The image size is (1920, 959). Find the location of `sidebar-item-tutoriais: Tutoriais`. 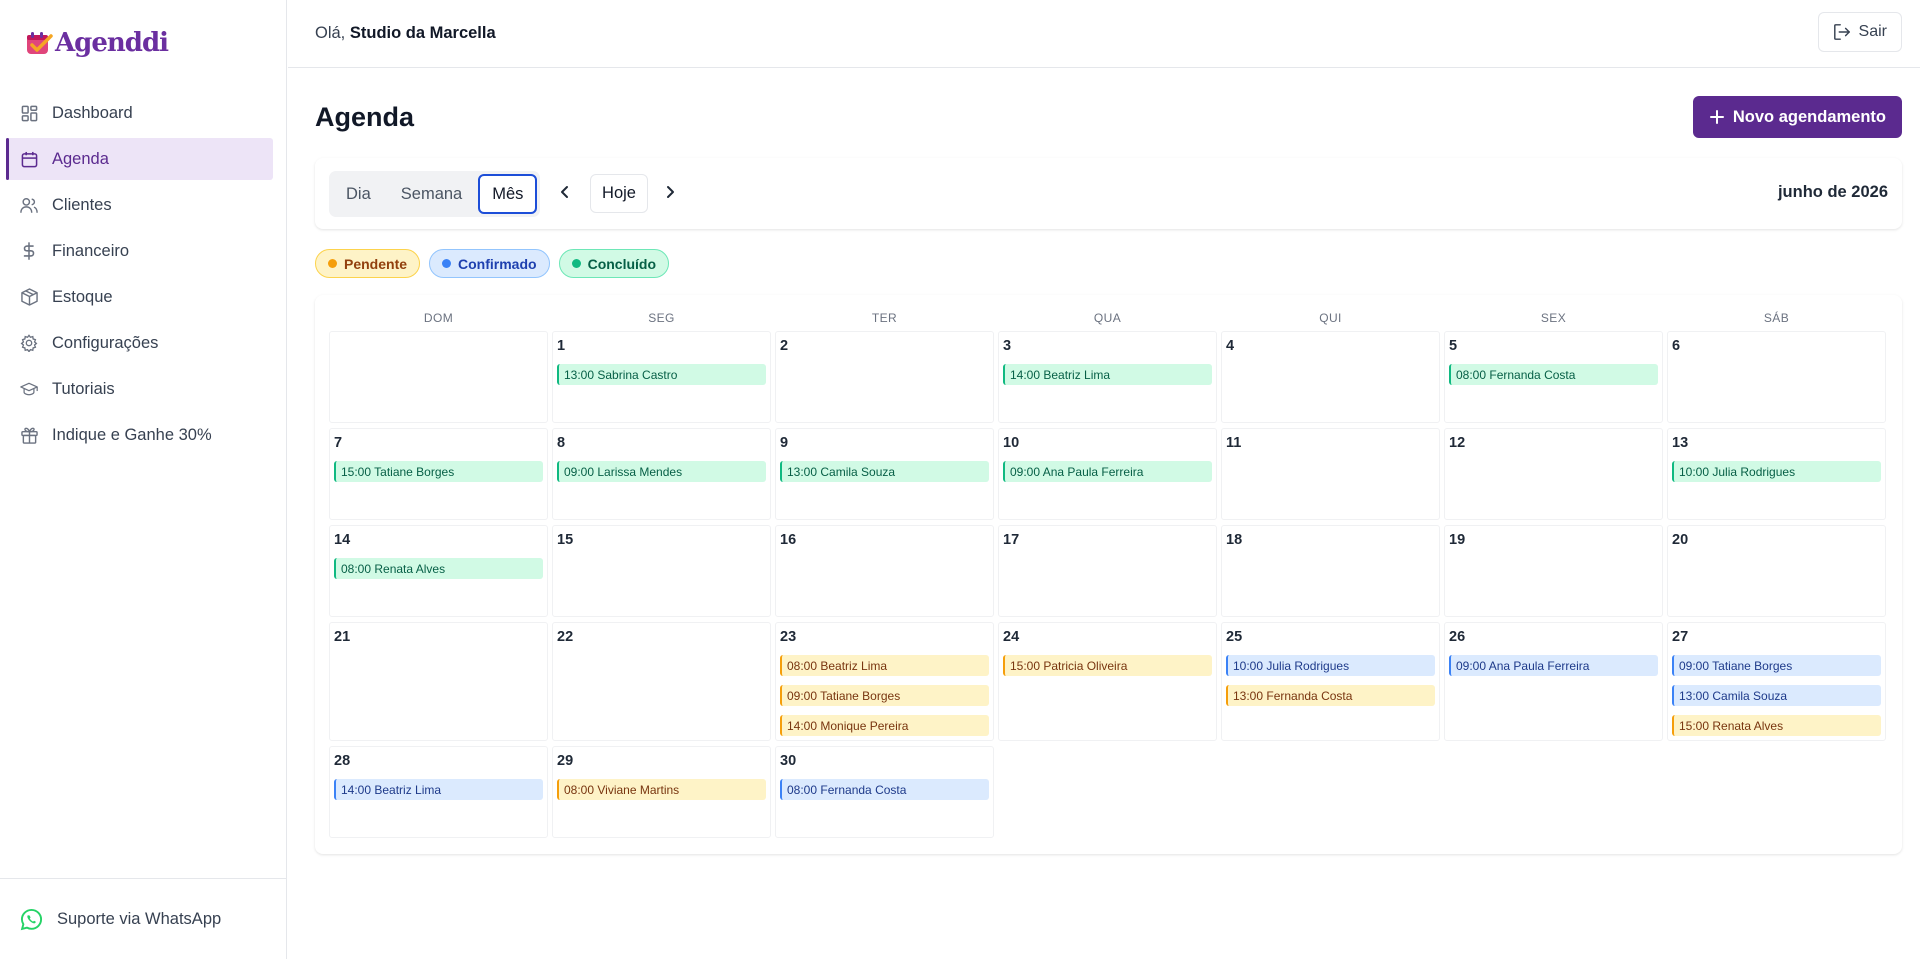

sidebar-item-tutoriais: Tutoriais is located at coordinates (139, 389).